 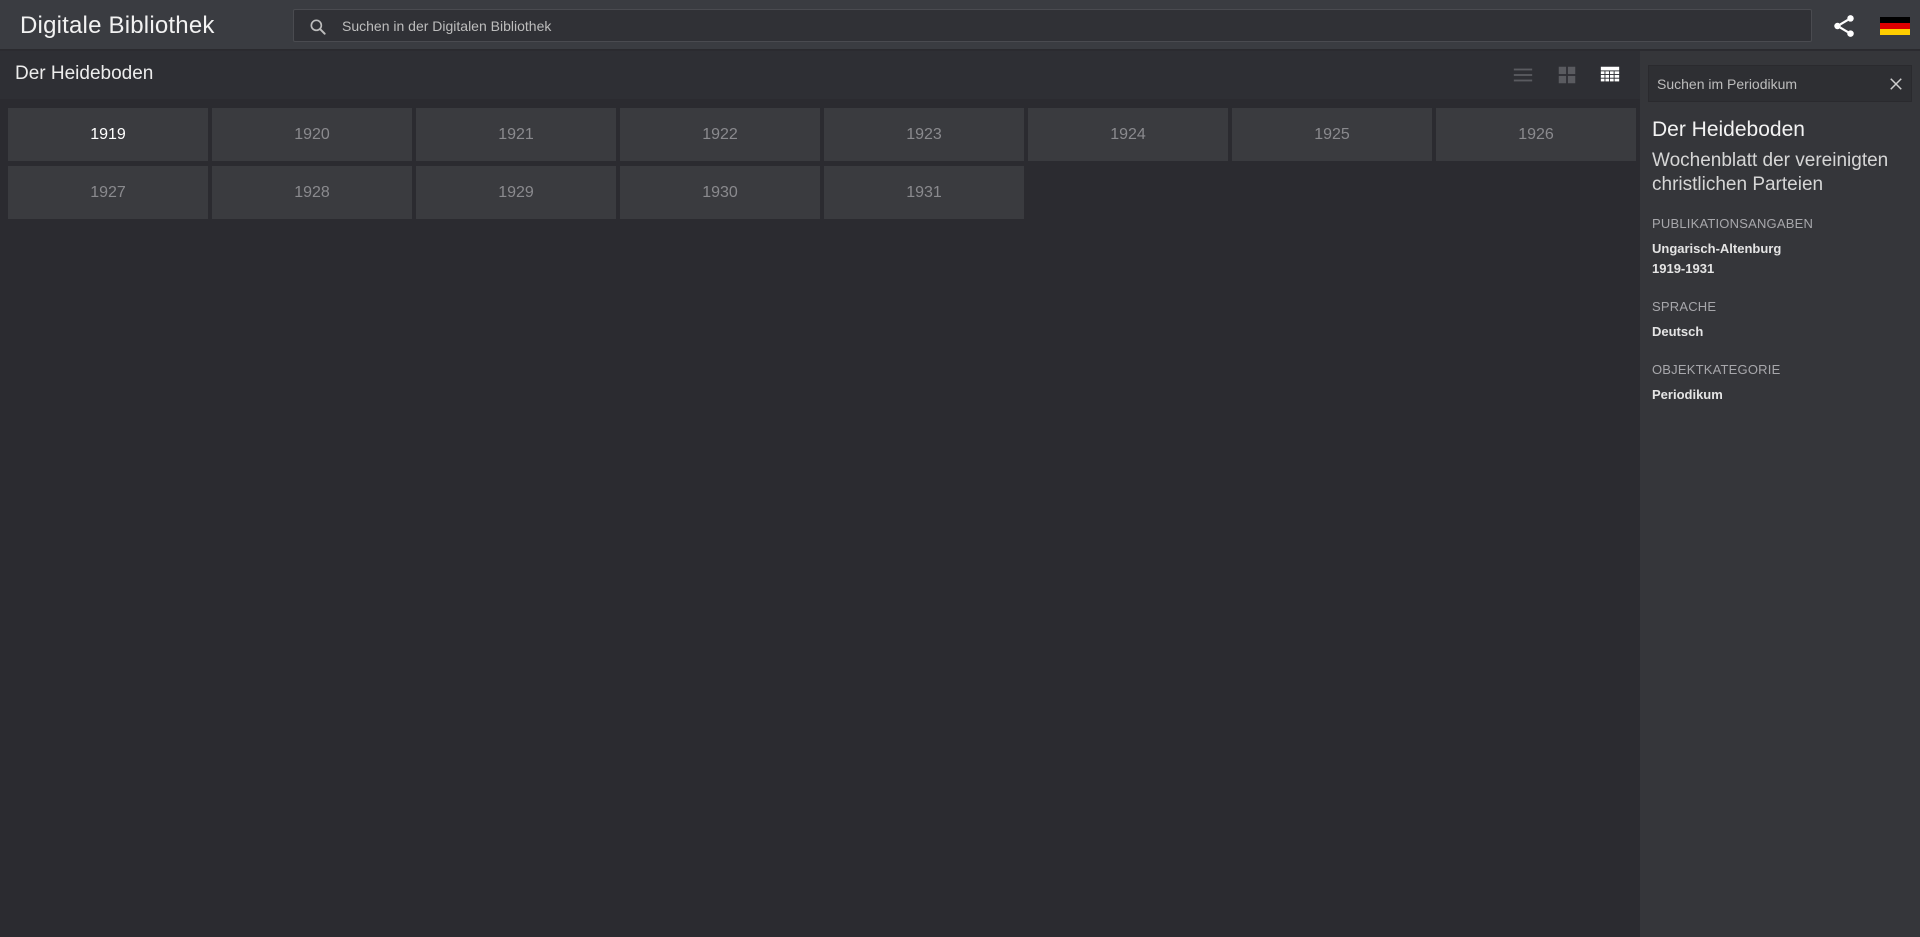 What do you see at coordinates (84, 73) in the screenshot?
I see `page-title: Der Heideboden` at bounding box center [84, 73].